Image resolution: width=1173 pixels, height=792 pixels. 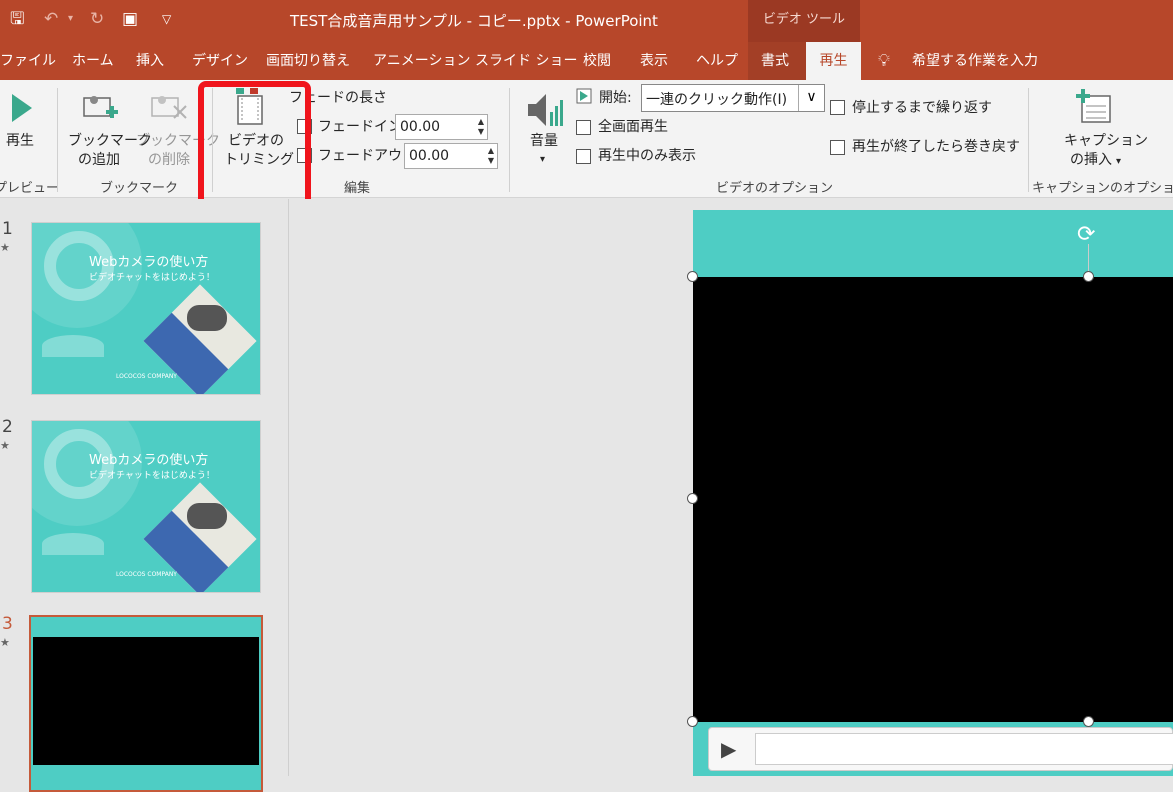 I want to click on start-icon, so click(x=584, y=96).